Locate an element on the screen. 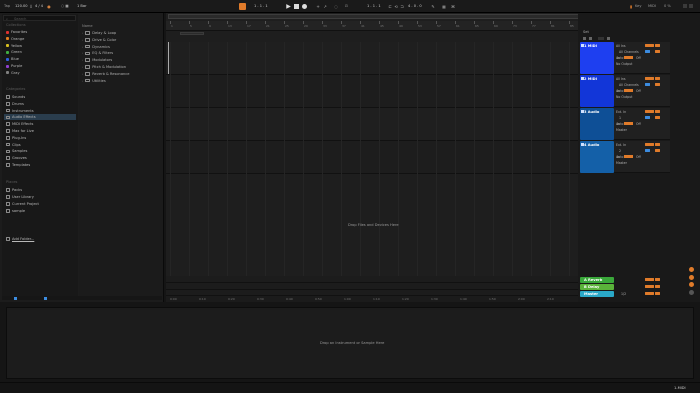 The height and width of the screenshot is (393, 700). capture-icon: ⊡ is located at coordinates (346, 6).